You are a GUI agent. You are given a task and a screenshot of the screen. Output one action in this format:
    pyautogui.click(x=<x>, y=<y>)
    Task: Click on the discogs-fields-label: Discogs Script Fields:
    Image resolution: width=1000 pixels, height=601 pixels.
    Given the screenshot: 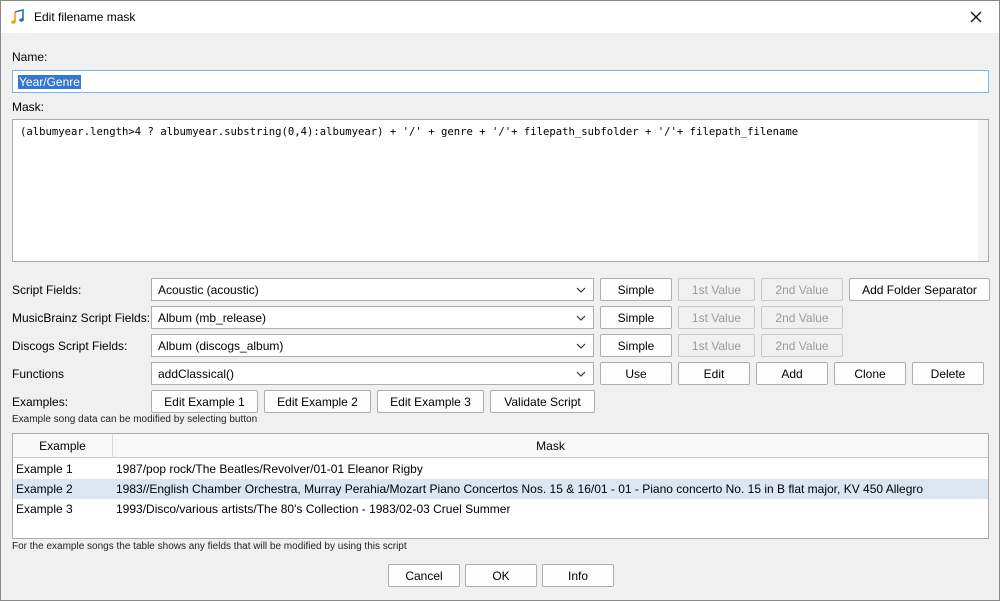 What is the action you would take?
    pyautogui.click(x=70, y=346)
    